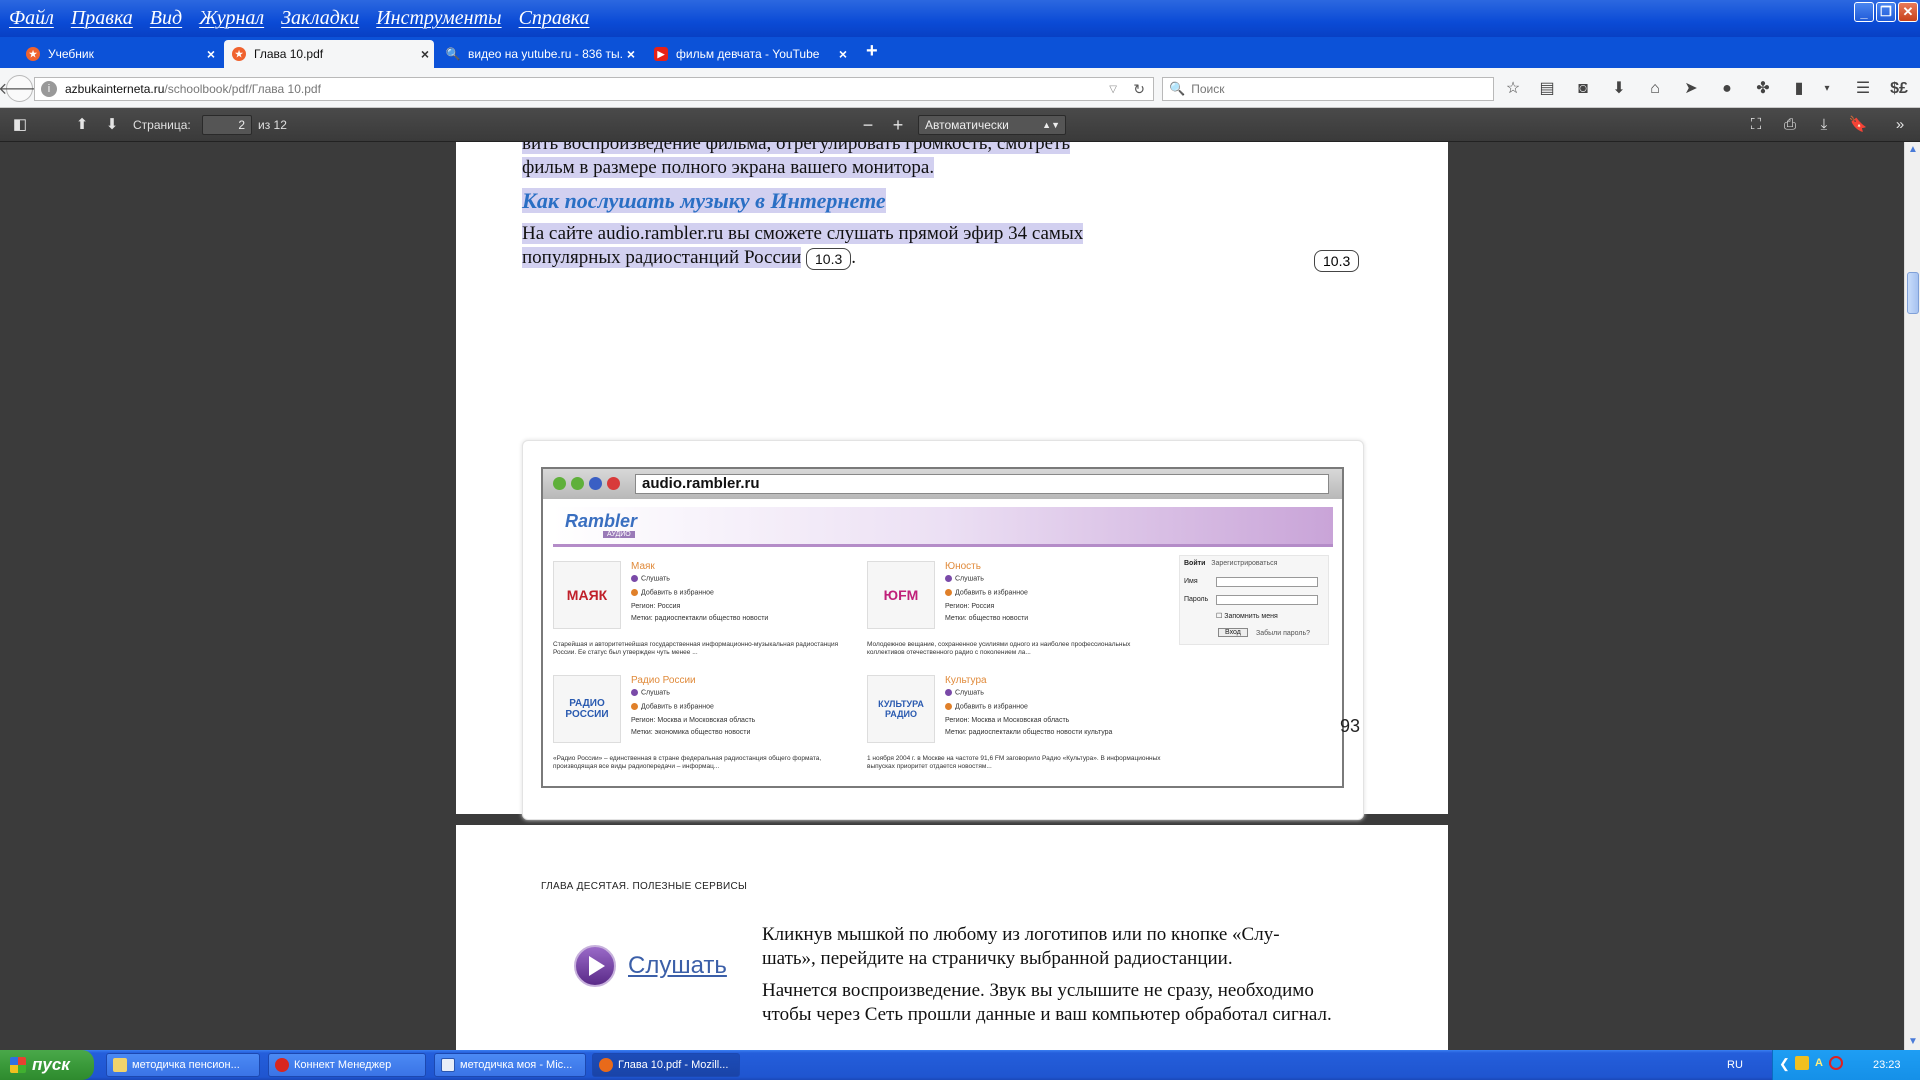 The height and width of the screenshot is (1080, 1920). Describe the element at coordinates (587, 709) in the screenshot. I see `station-logo: РАДИО РОССИИ` at that location.